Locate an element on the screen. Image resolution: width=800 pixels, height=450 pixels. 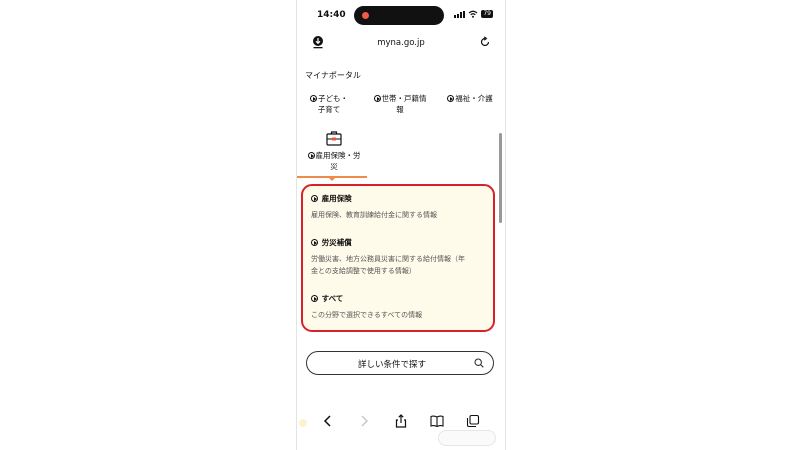
back-icon is located at coordinates (328, 421).